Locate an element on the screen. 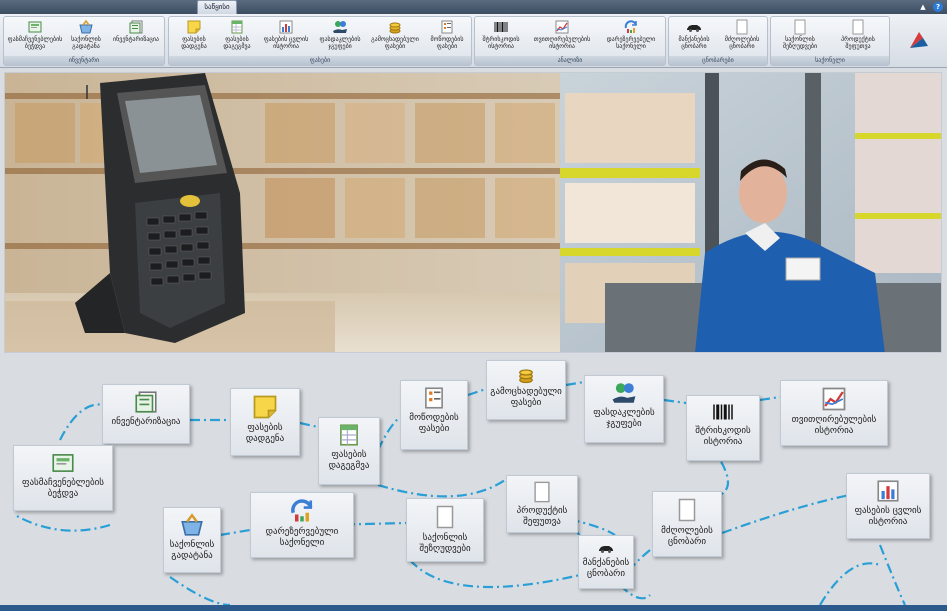 The height and width of the screenshot is (611, 947). node-barcode-history: შტრიხკოდის ისტორია is located at coordinates (723, 428).